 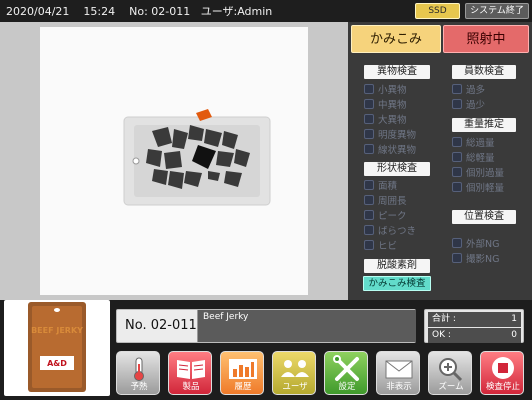 What do you see at coordinates (444, 319) in the screenshot?
I see `total-label: 合計 :` at bounding box center [444, 319].